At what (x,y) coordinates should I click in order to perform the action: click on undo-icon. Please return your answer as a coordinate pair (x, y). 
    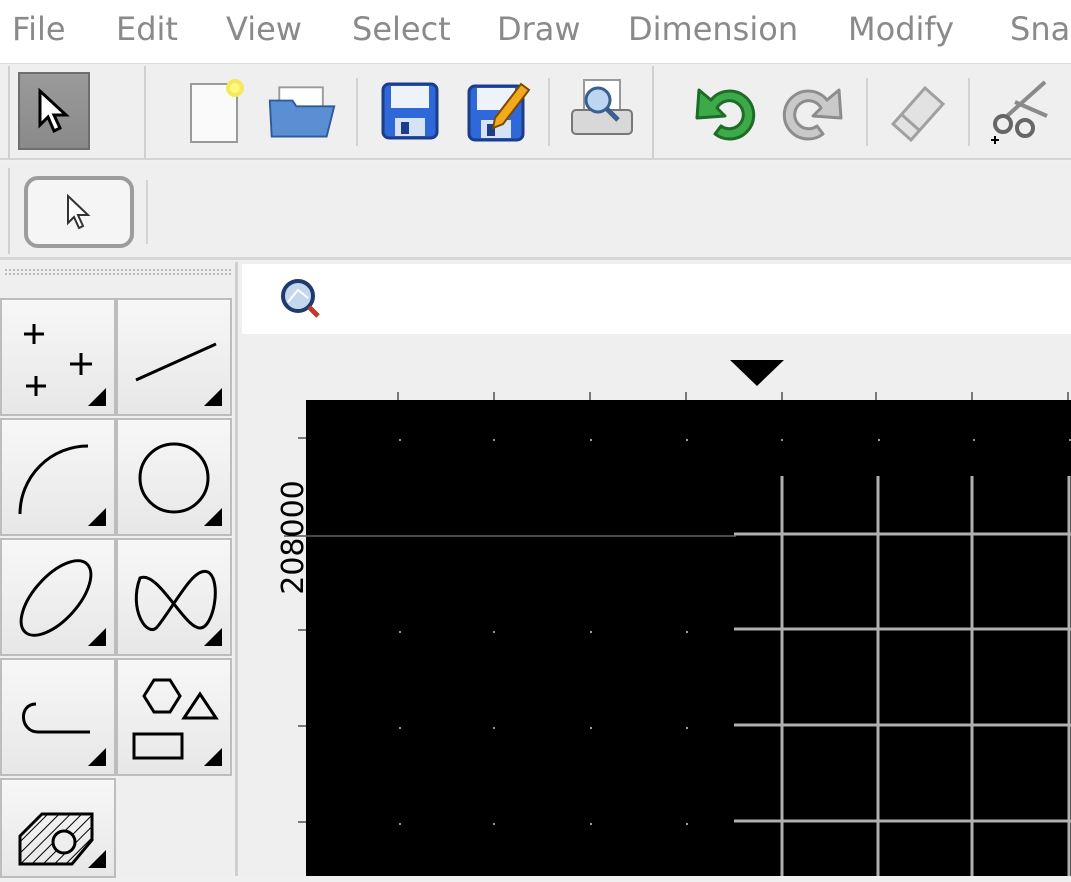
    Looking at the image, I should click on (725, 114).